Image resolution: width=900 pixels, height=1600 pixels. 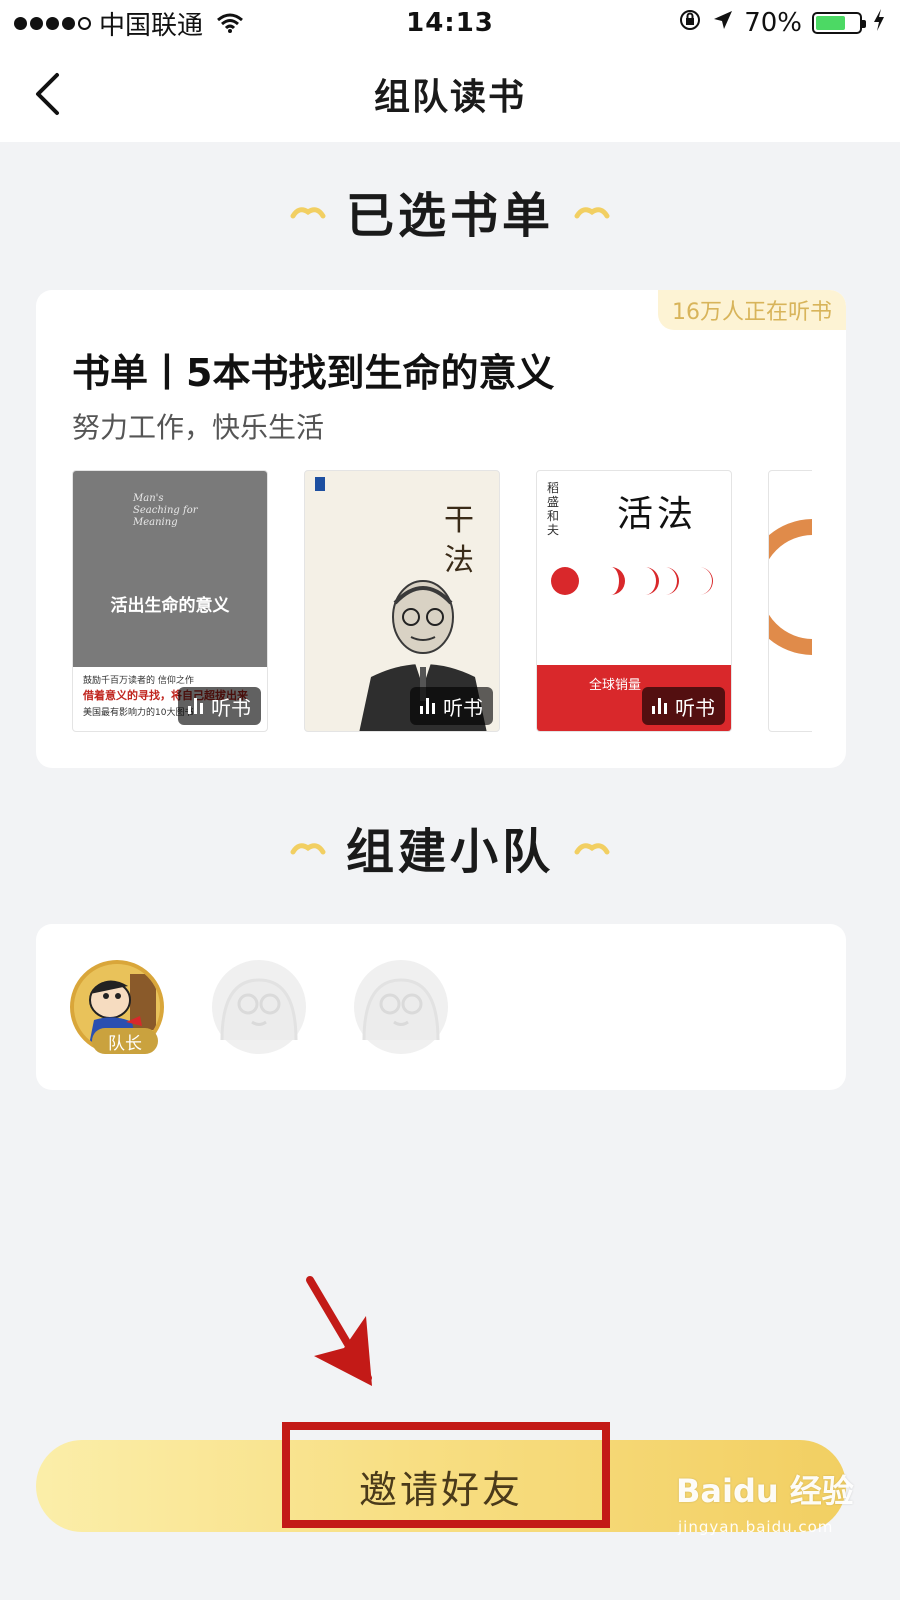 I want to click on chevron-left-icon, so click(x=47, y=94).